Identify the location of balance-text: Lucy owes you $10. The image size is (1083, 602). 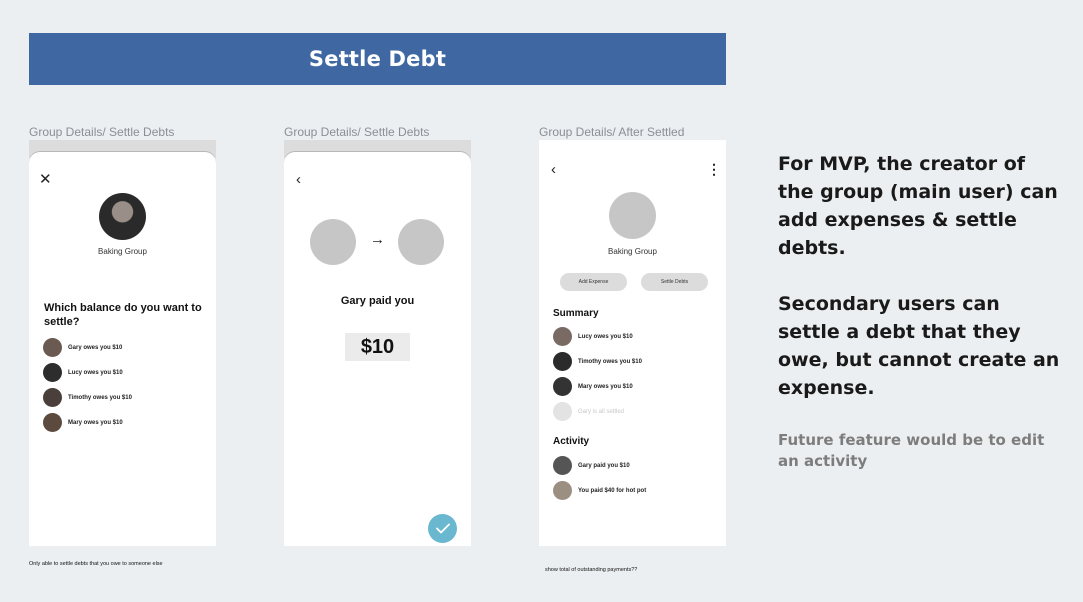
(95, 372).